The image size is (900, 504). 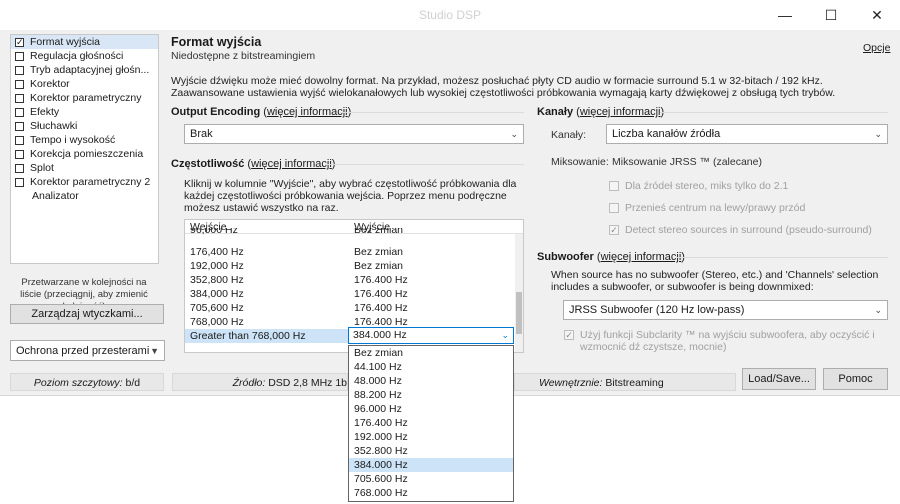 I want to click on input-frequency-cell: 192,000 Hz, so click(x=217, y=266).